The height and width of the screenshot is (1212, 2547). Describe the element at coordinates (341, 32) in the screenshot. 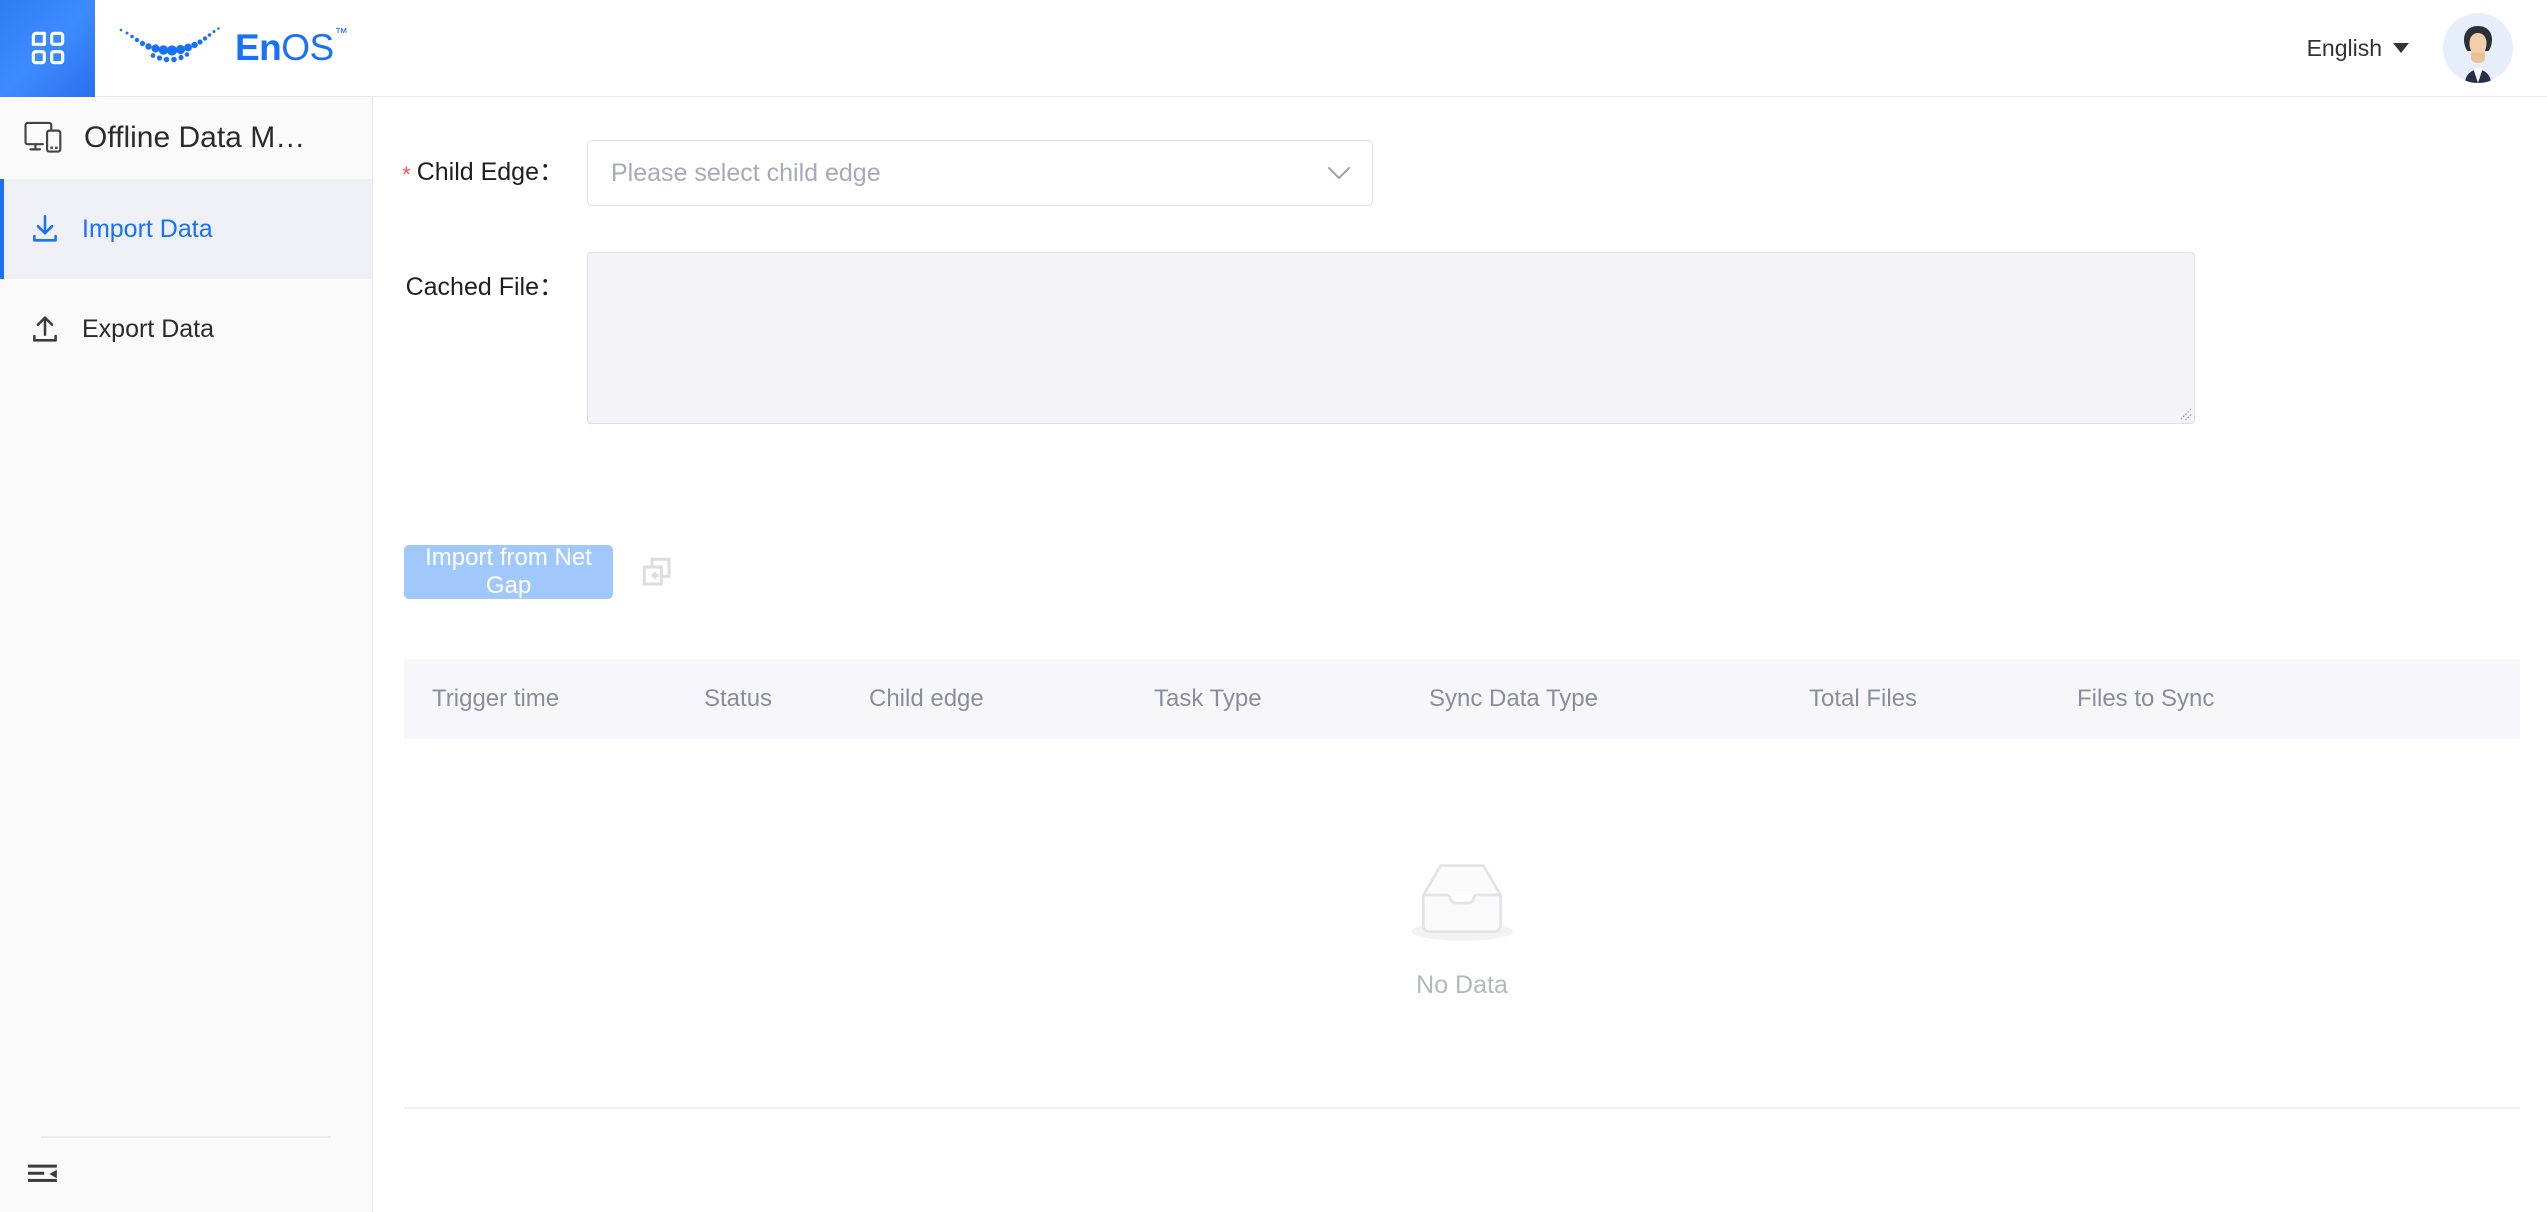

I see `brand-tm: ™` at that location.